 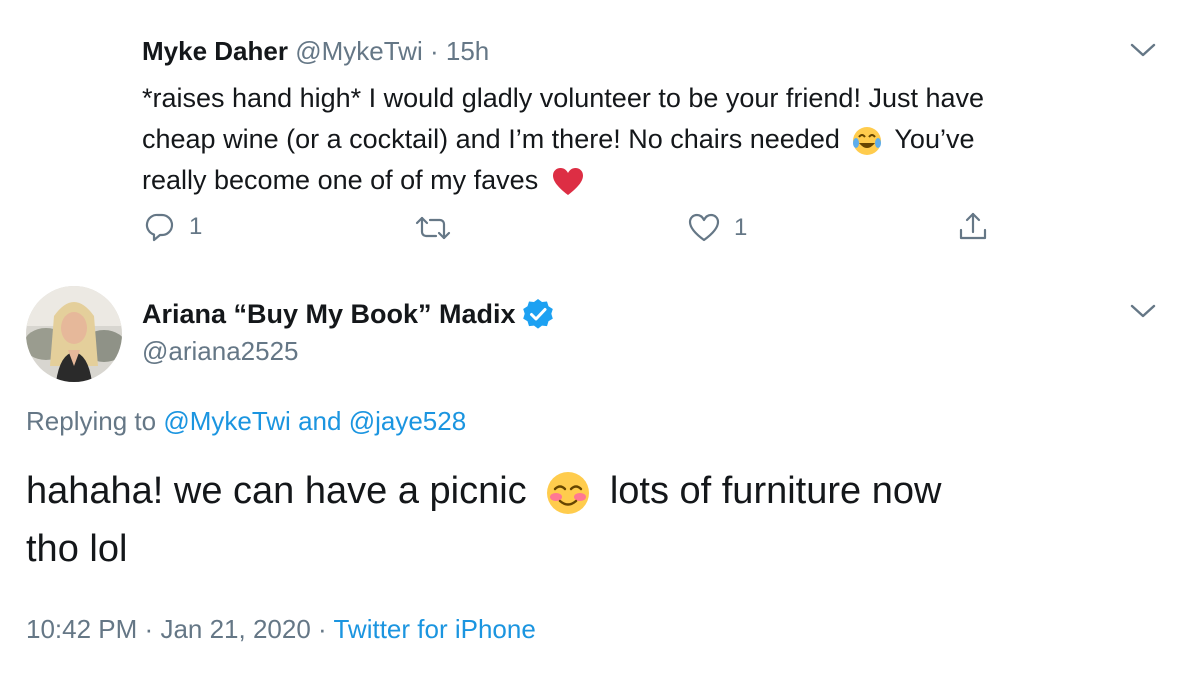 What do you see at coordinates (91, 421) in the screenshot?
I see `replying-prefix: Replying to` at bounding box center [91, 421].